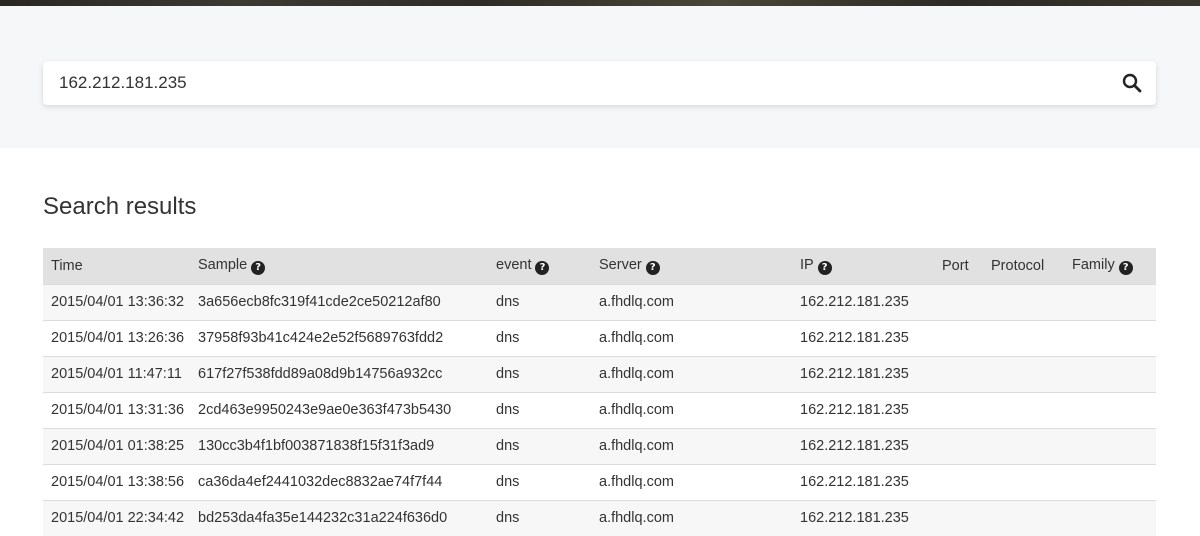 The image size is (1200, 536). Describe the element at coordinates (120, 206) in the screenshot. I see `results-title: Search results` at that location.